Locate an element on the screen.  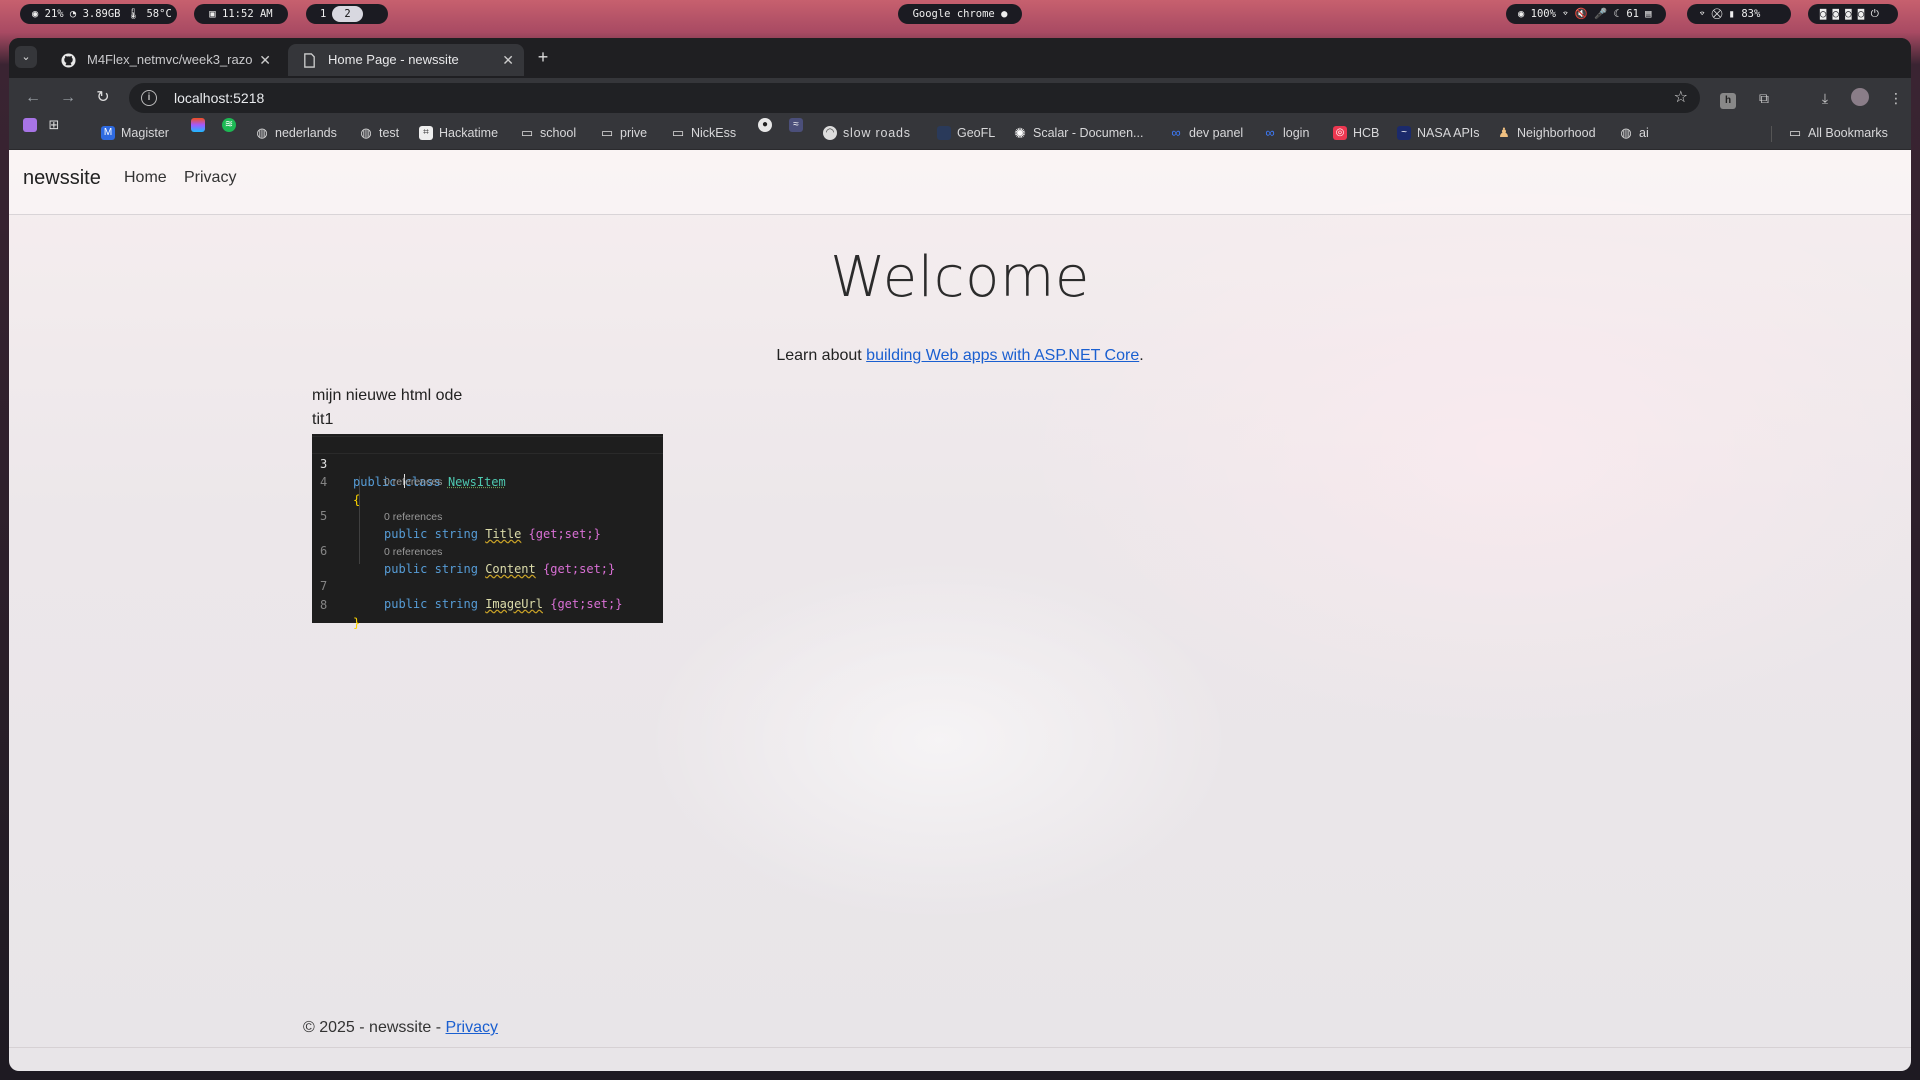
bookmark-spotify: ≋ is located at coordinates (229, 125).